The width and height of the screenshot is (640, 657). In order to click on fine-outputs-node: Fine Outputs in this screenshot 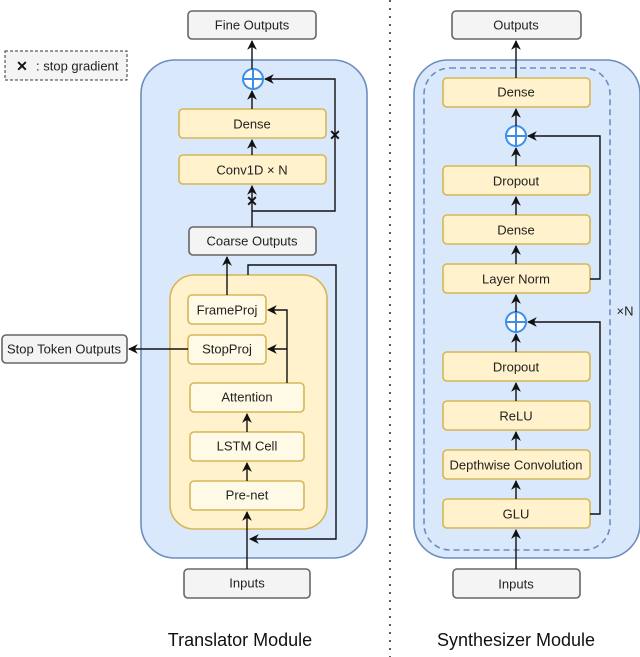, I will do `click(252, 25)`.